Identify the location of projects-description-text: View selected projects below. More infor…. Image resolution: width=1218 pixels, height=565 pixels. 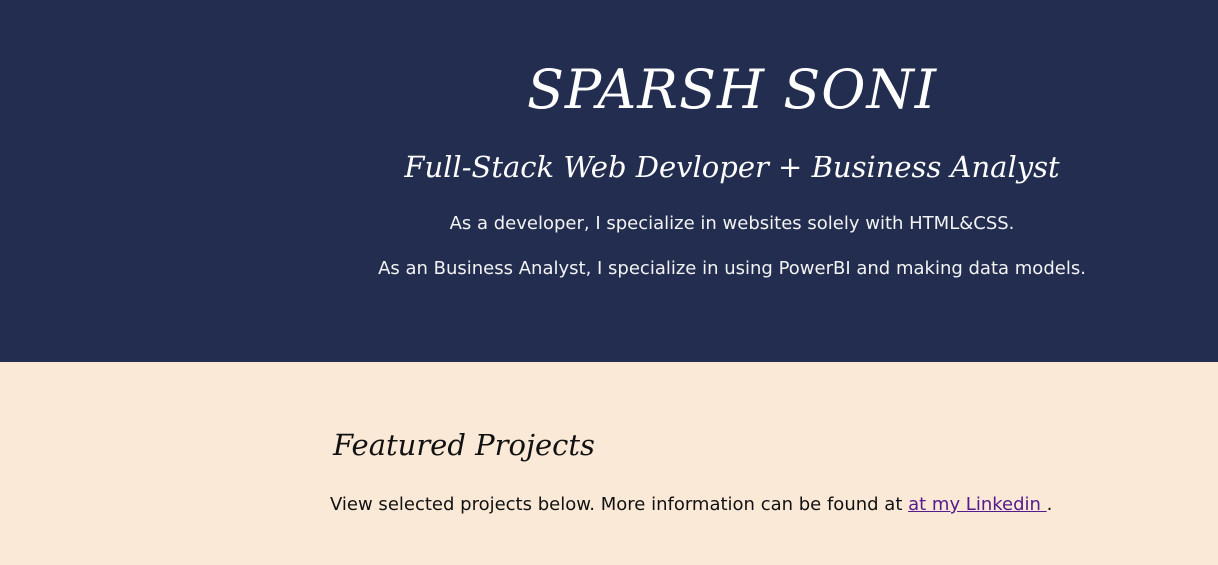
(619, 504).